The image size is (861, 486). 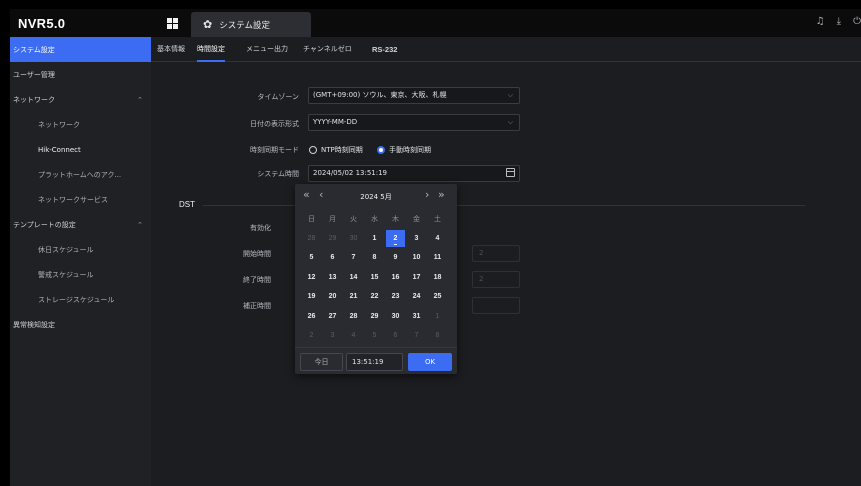 I want to click on today-button: 今日, so click(x=321, y=362).